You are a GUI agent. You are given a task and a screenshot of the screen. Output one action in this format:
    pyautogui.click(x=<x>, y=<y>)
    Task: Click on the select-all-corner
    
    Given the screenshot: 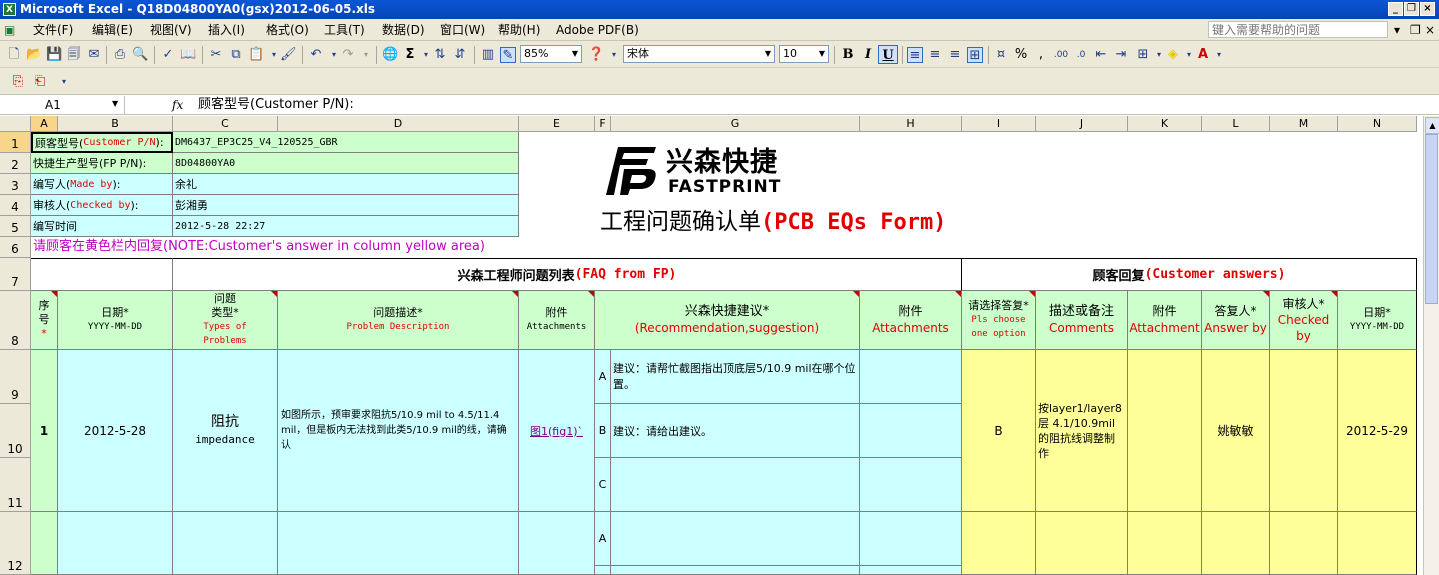 What is the action you would take?
    pyautogui.click(x=15, y=124)
    